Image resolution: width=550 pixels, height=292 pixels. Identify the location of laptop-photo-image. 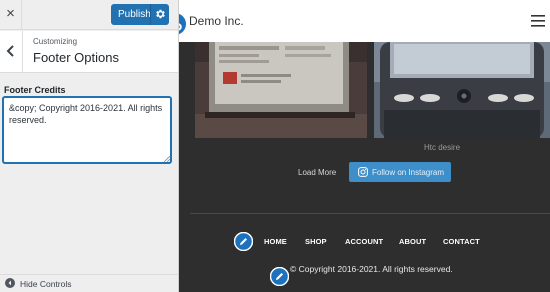
(281, 90).